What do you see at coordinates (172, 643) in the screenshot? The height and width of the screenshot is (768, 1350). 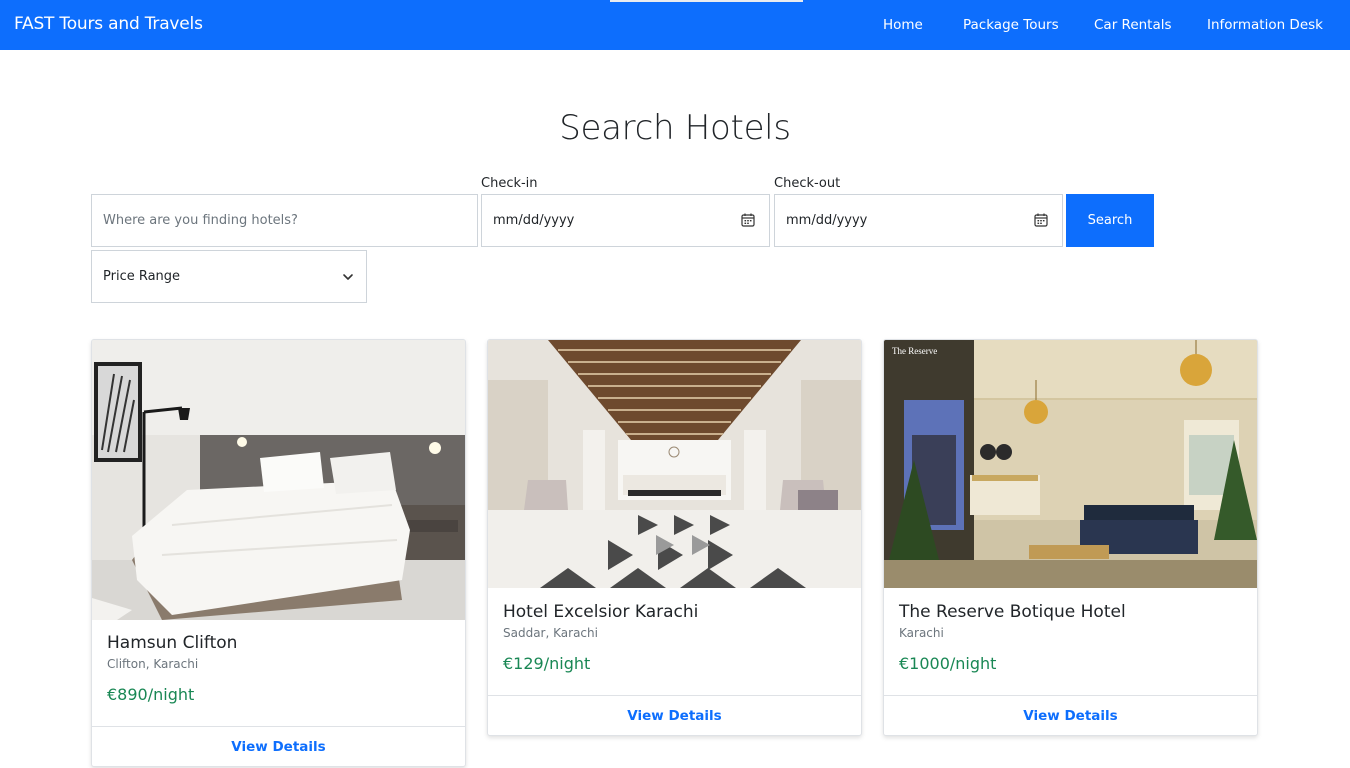 I see `hotel-name: Hamsun Clifton` at bounding box center [172, 643].